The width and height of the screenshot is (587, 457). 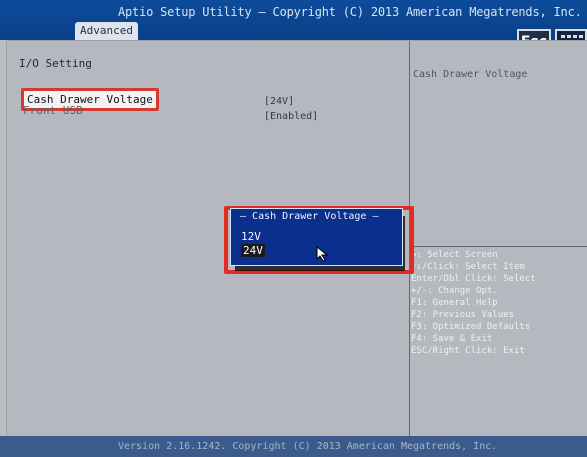 I want to click on tab-advanced: Advanced, so click(x=106, y=31).